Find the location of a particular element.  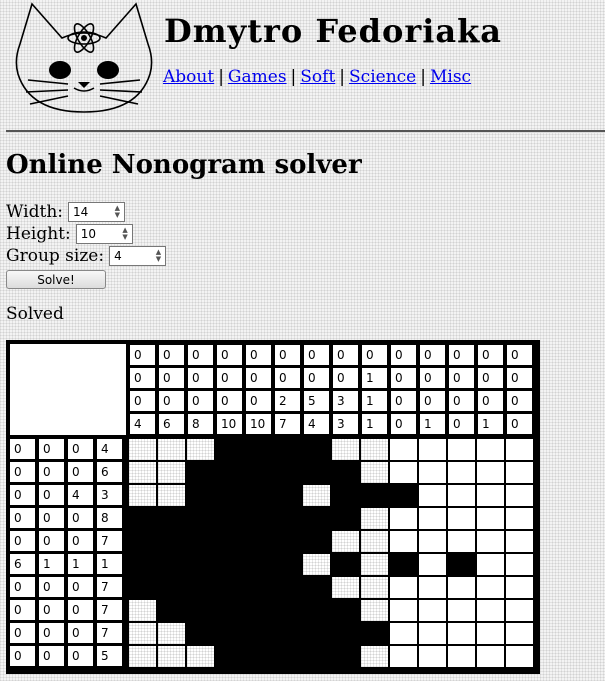

nav-misc-link: Misc is located at coordinates (450, 77).